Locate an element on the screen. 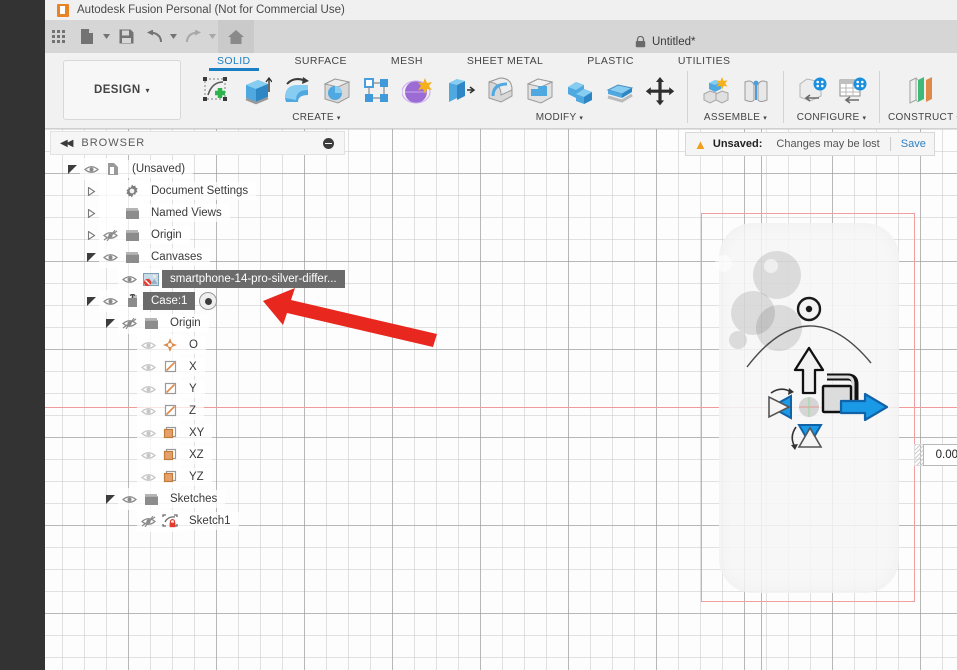 This screenshot has width=957, height=670. case-origin-folder: Origin is located at coordinates (200, 323).